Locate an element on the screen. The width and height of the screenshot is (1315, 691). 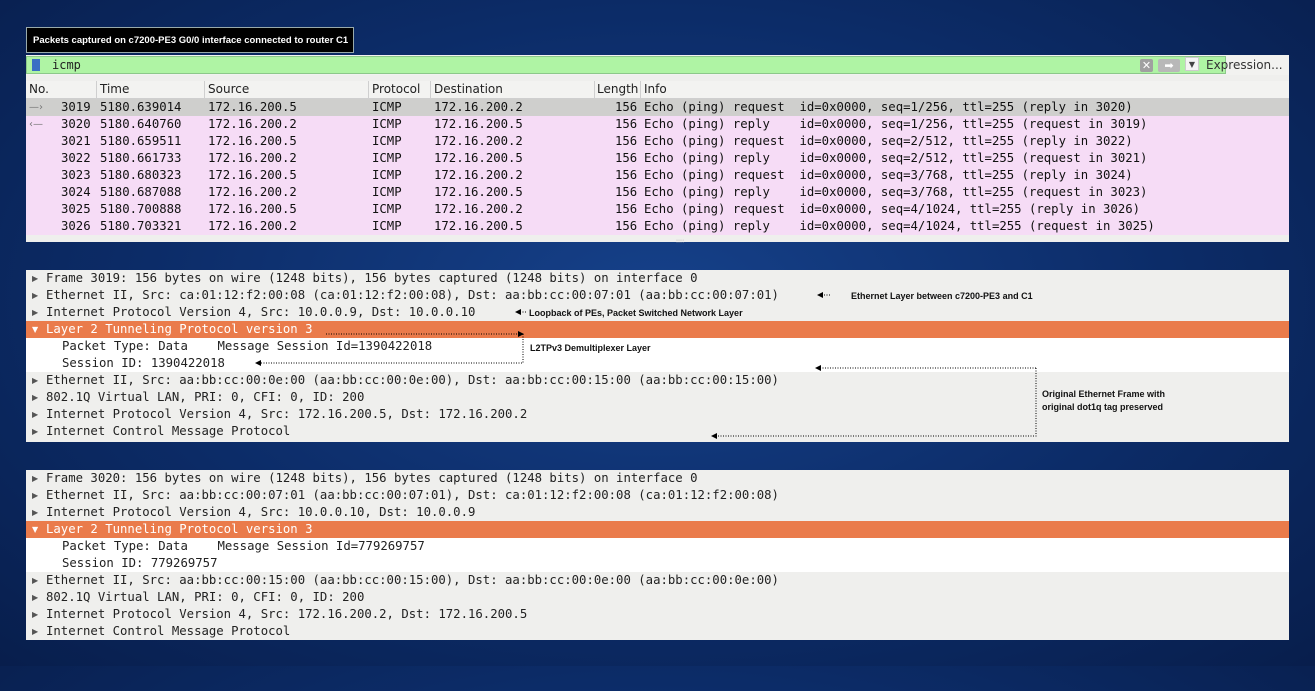
filter-value: icmp is located at coordinates (66, 65).